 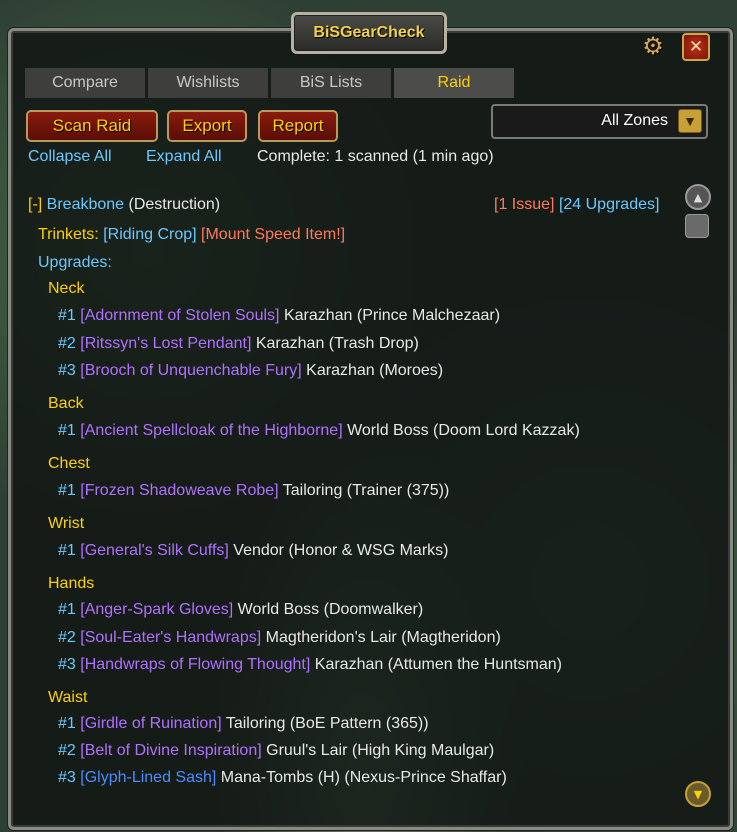 What do you see at coordinates (70, 157) in the screenshot?
I see `collapse-all-link: Collapse All` at bounding box center [70, 157].